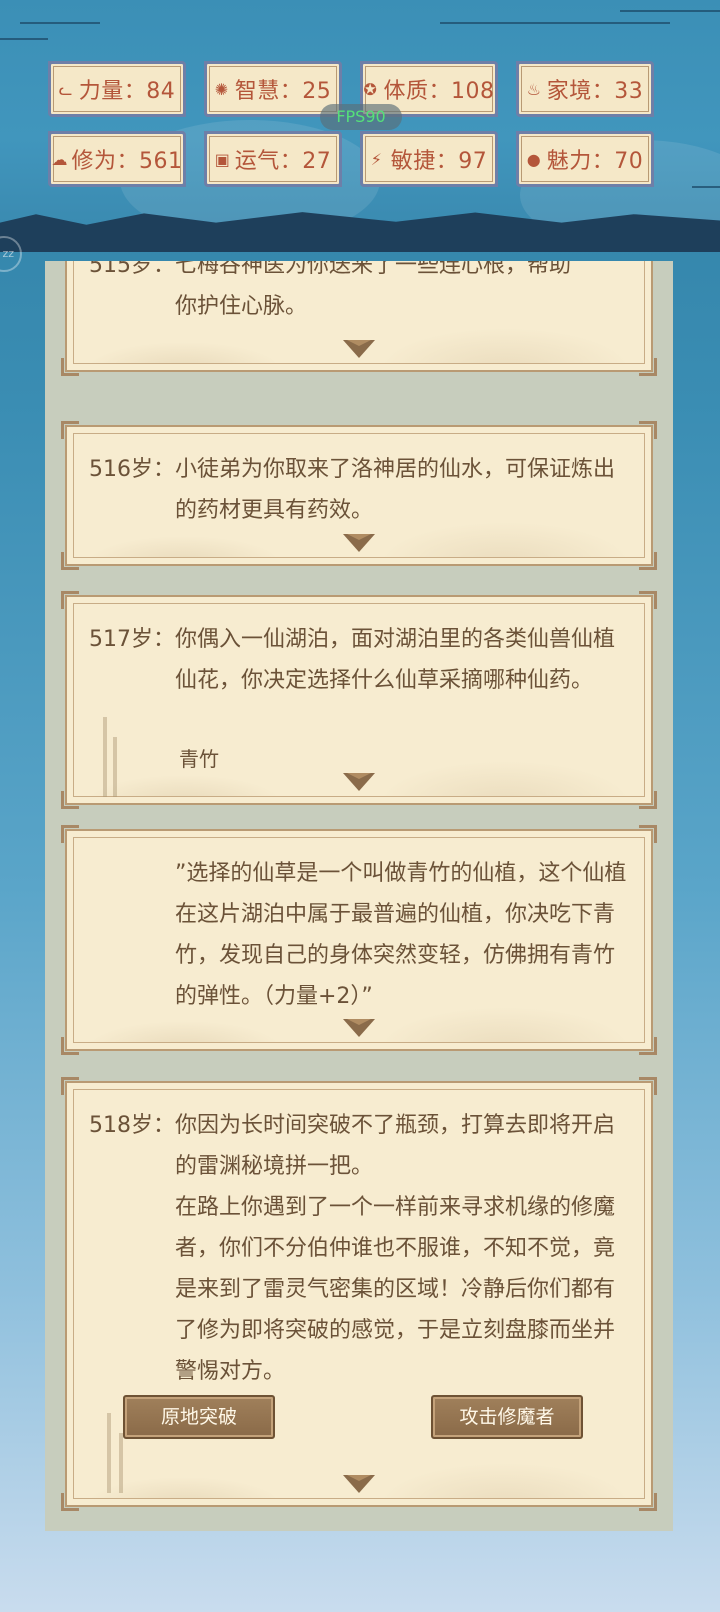  I want to click on stat-luck: ▣ 运气：27, so click(273, 159).